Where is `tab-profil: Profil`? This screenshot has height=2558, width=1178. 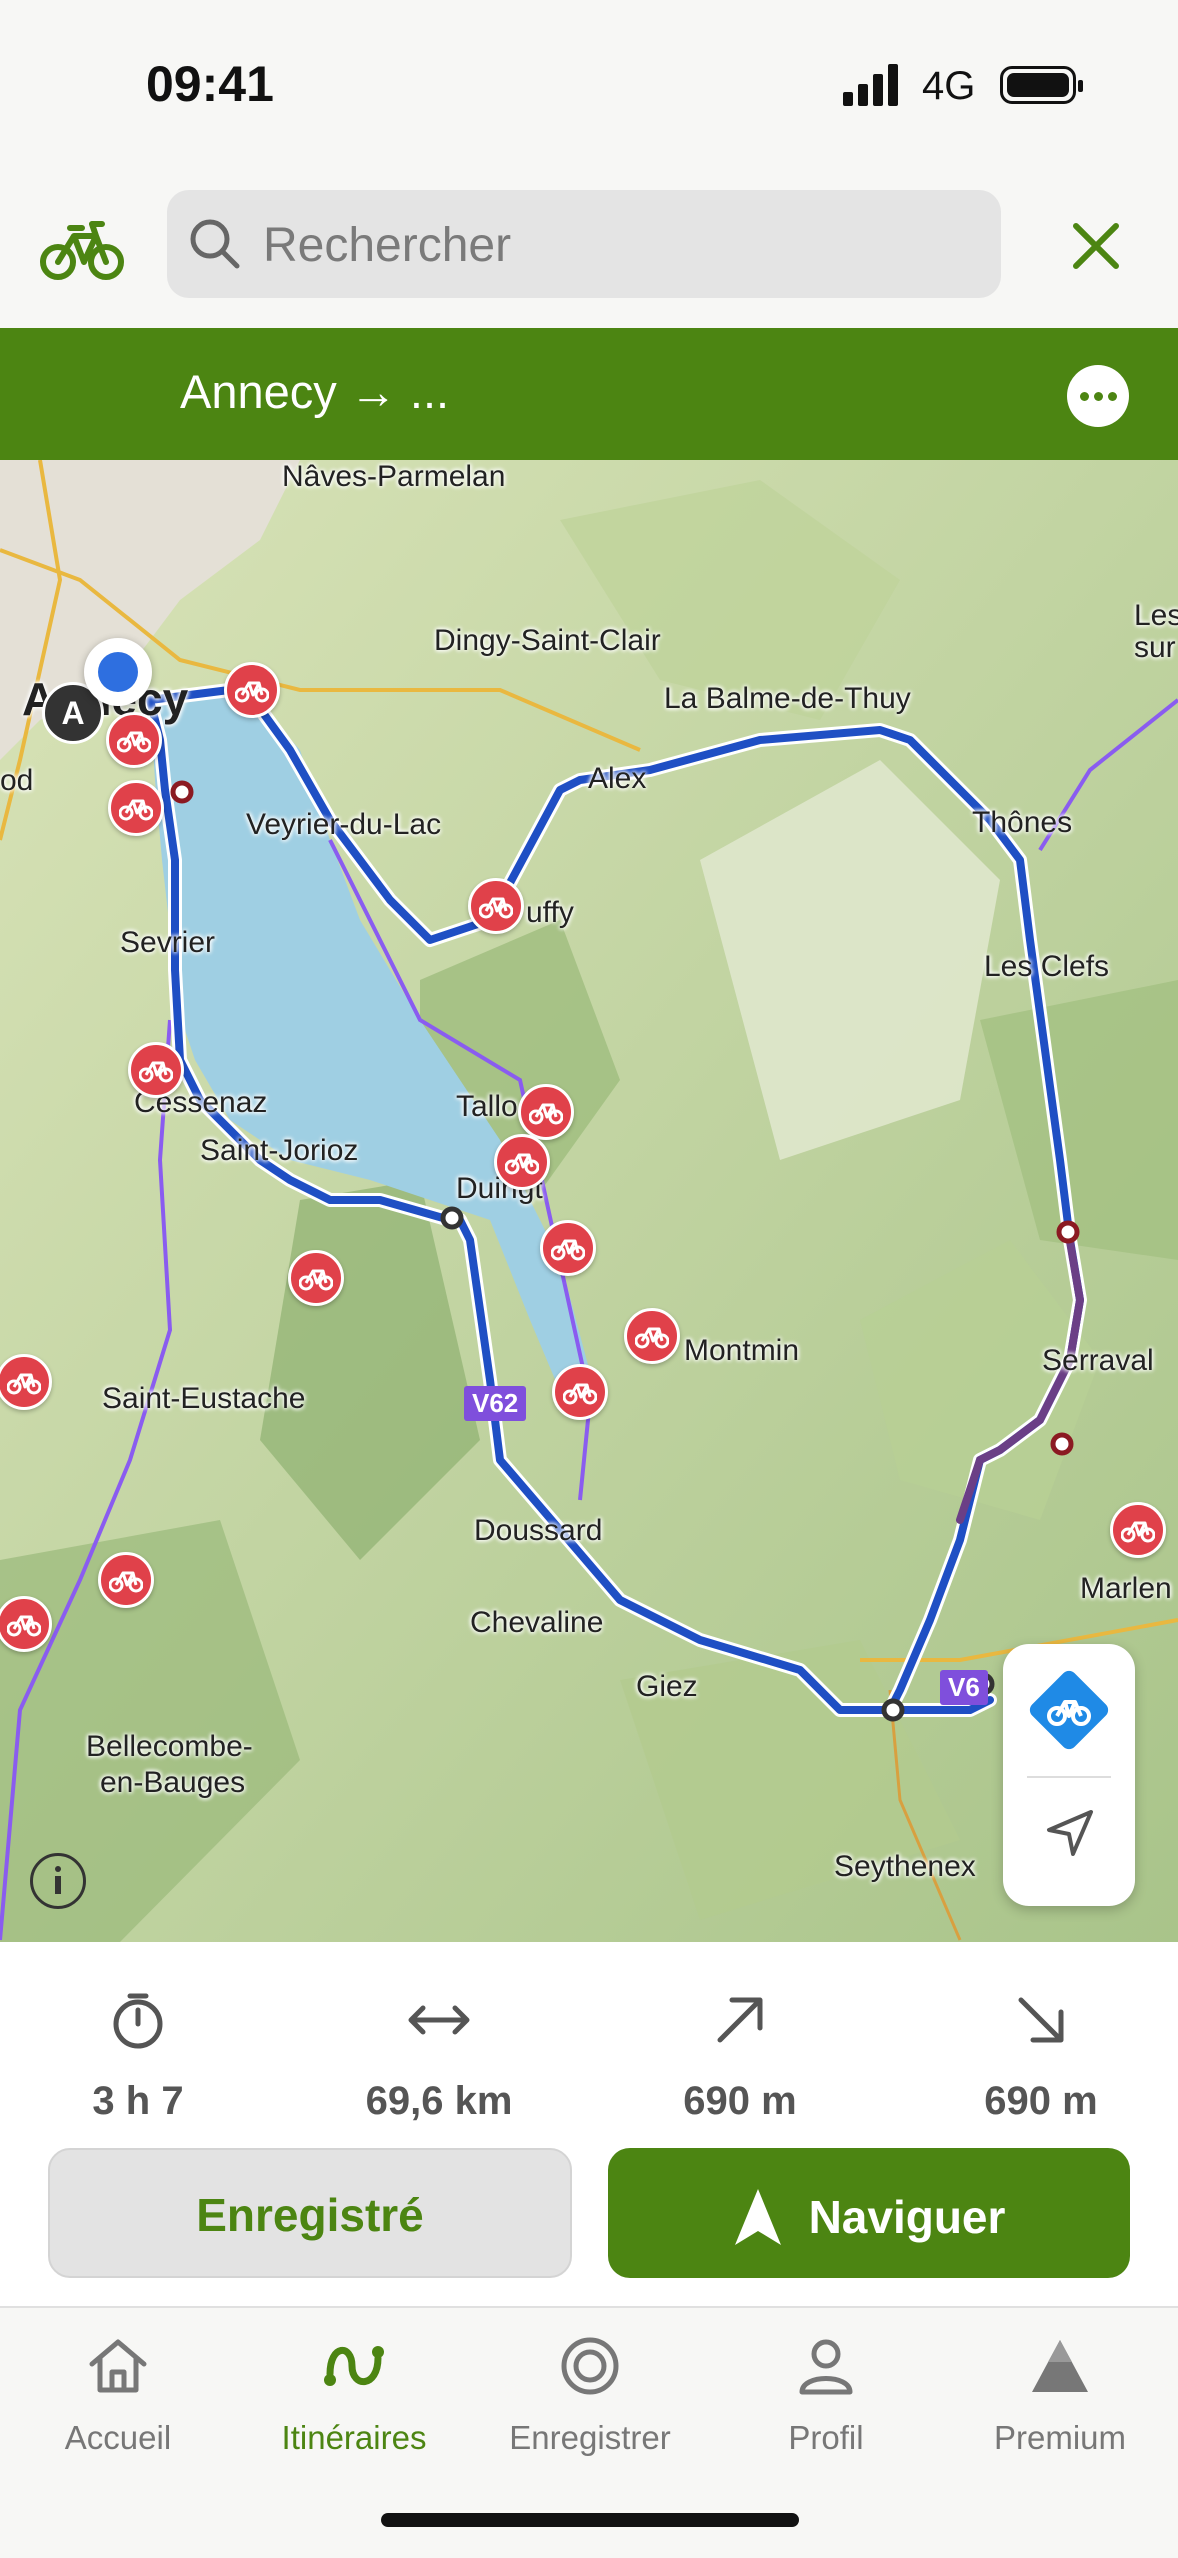 tab-profil: Profil is located at coordinates (826, 2395).